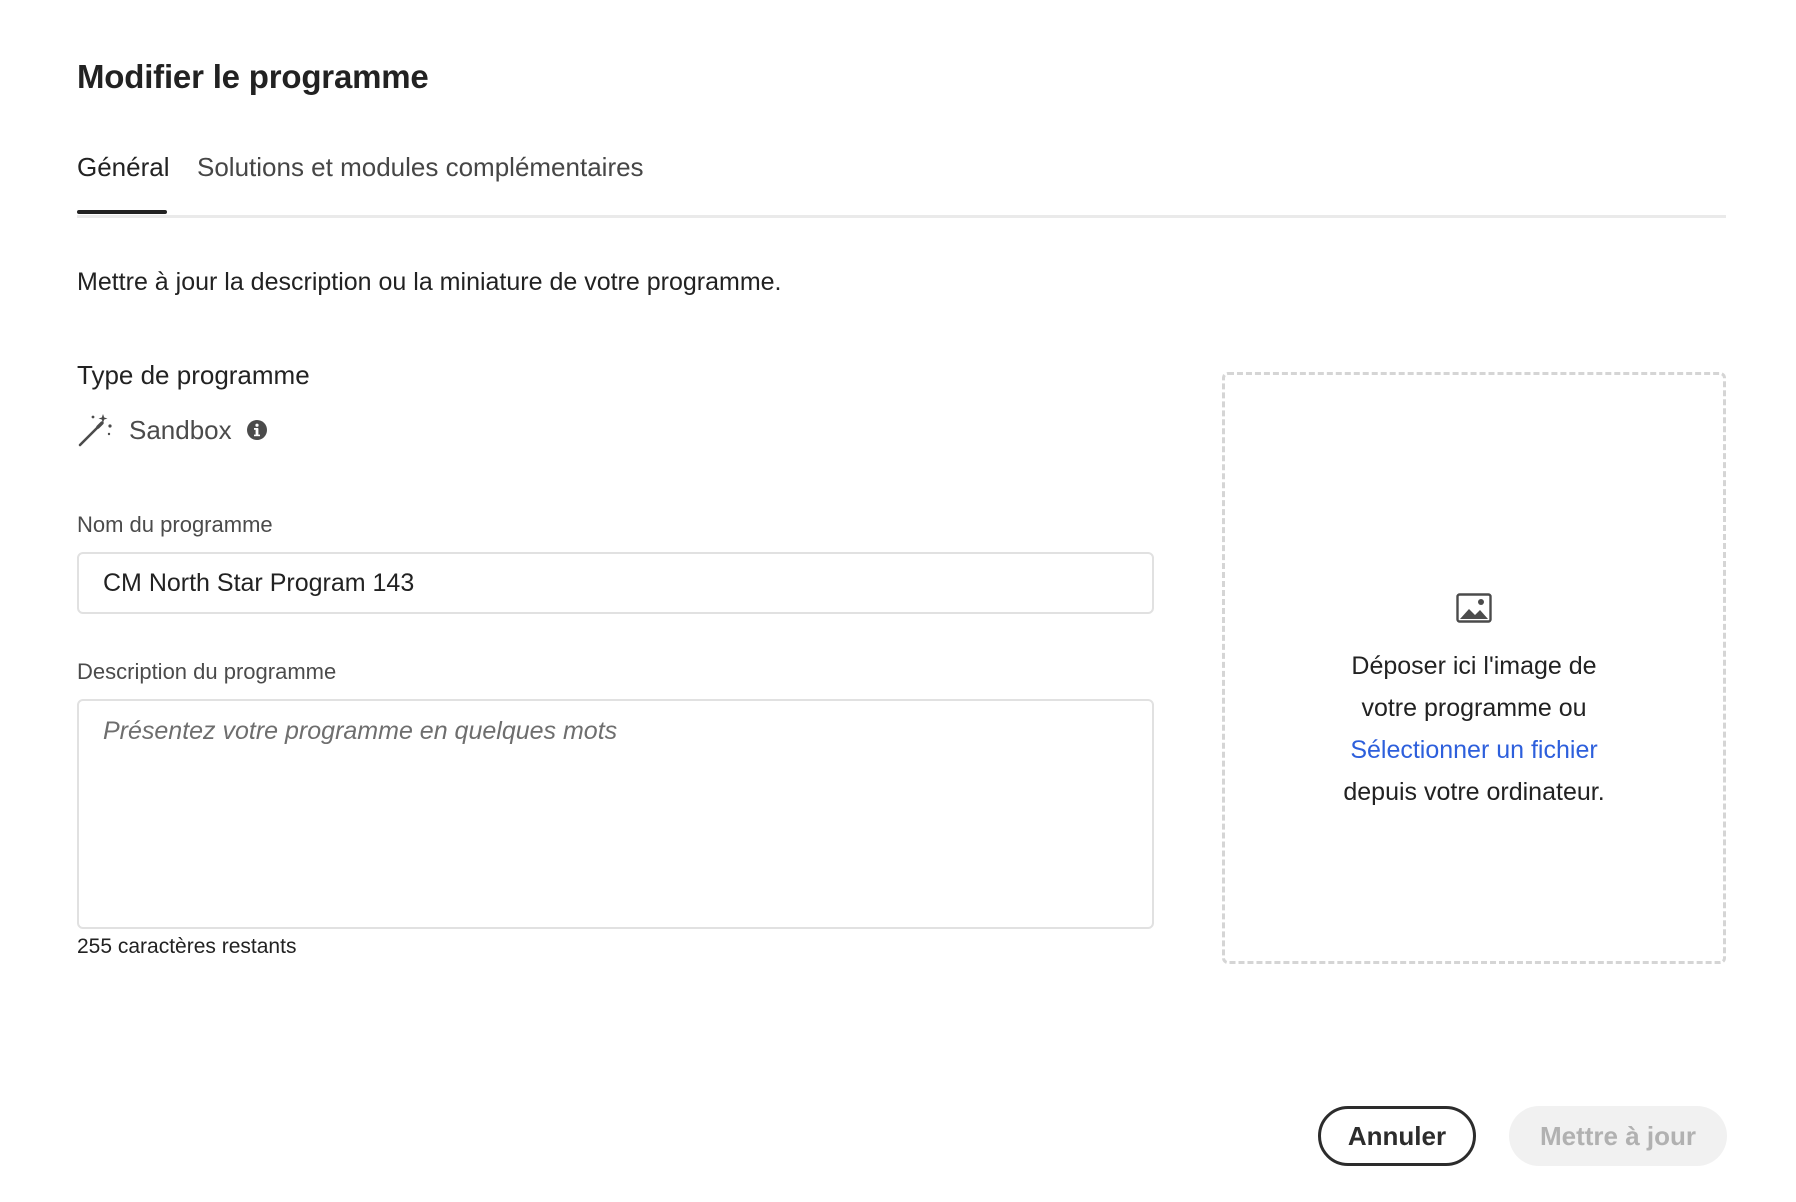 This screenshot has height=1202, width=1796. What do you see at coordinates (123, 167) in the screenshot?
I see `tab-general: Général` at bounding box center [123, 167].